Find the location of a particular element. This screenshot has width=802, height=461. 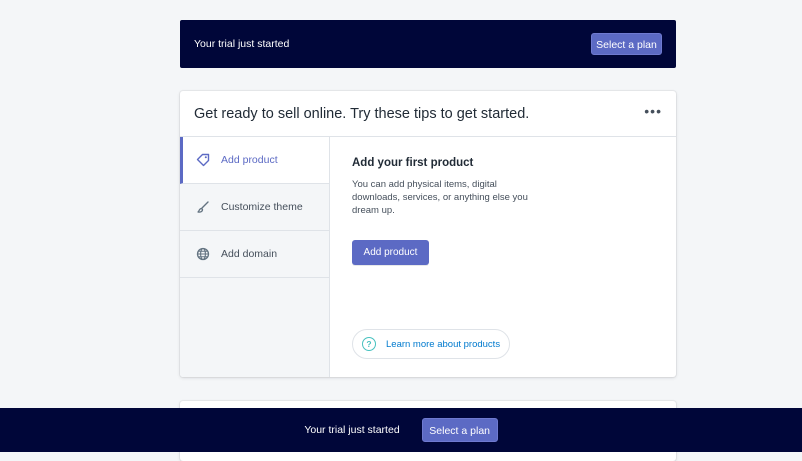

tab-label: Add product is located at coordinates (249, 160).